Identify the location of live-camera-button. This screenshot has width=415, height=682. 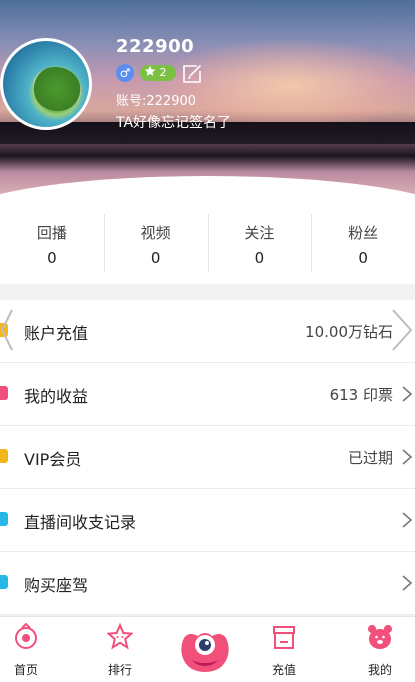
(205, 651).